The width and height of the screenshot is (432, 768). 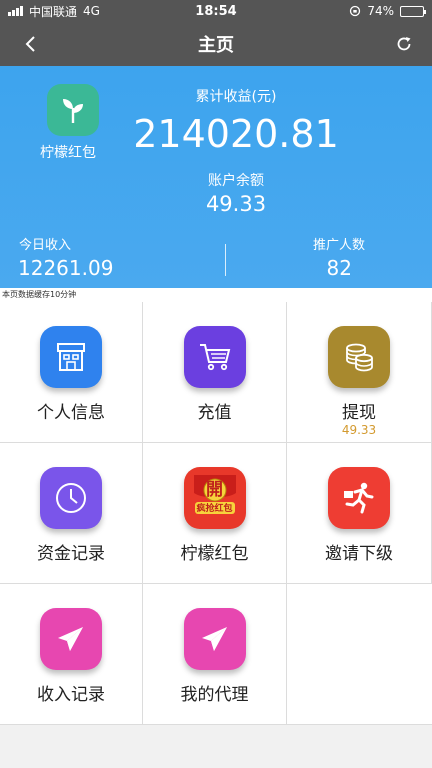 What do you see at coordinates (71, 413) in the screenshot?
I see `menu-label: 个人信息` at bounding box center [71, 413].